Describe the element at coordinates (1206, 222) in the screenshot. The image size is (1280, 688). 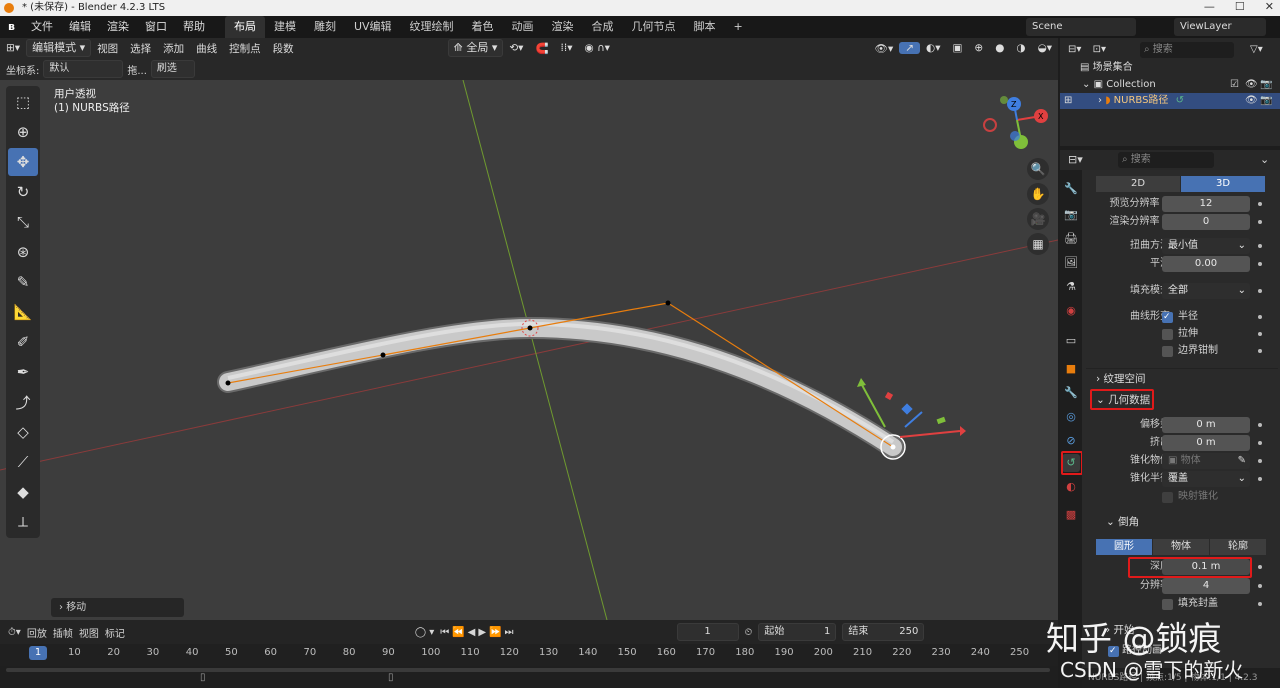
I see `render-resolution-field: 0` at that location.